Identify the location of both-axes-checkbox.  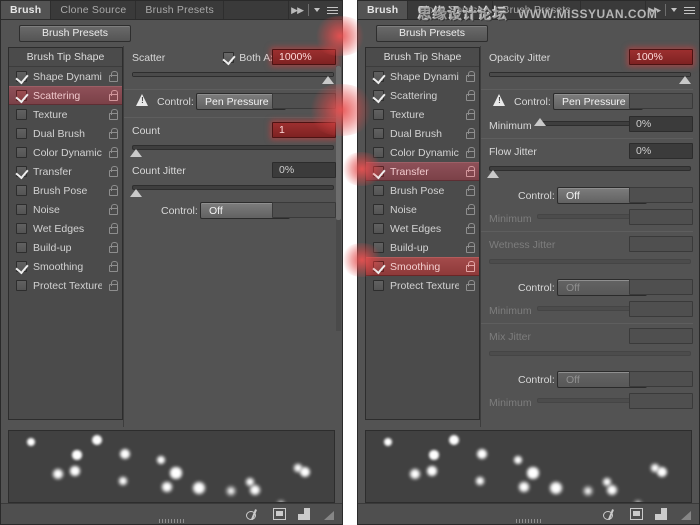
(229, 57).